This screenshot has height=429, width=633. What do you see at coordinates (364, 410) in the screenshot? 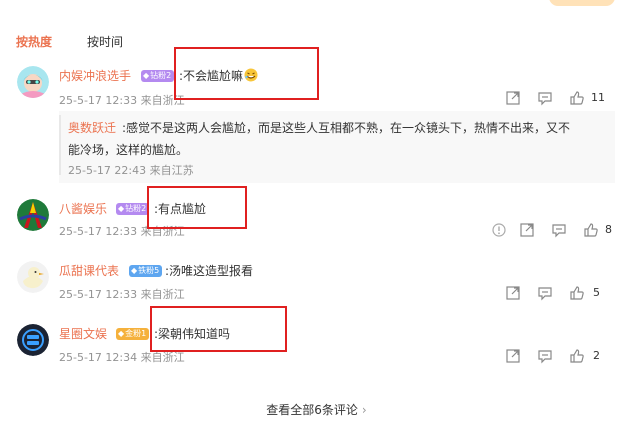
I see `chevron-right-icon: ›` at bounding box center [364, 410].